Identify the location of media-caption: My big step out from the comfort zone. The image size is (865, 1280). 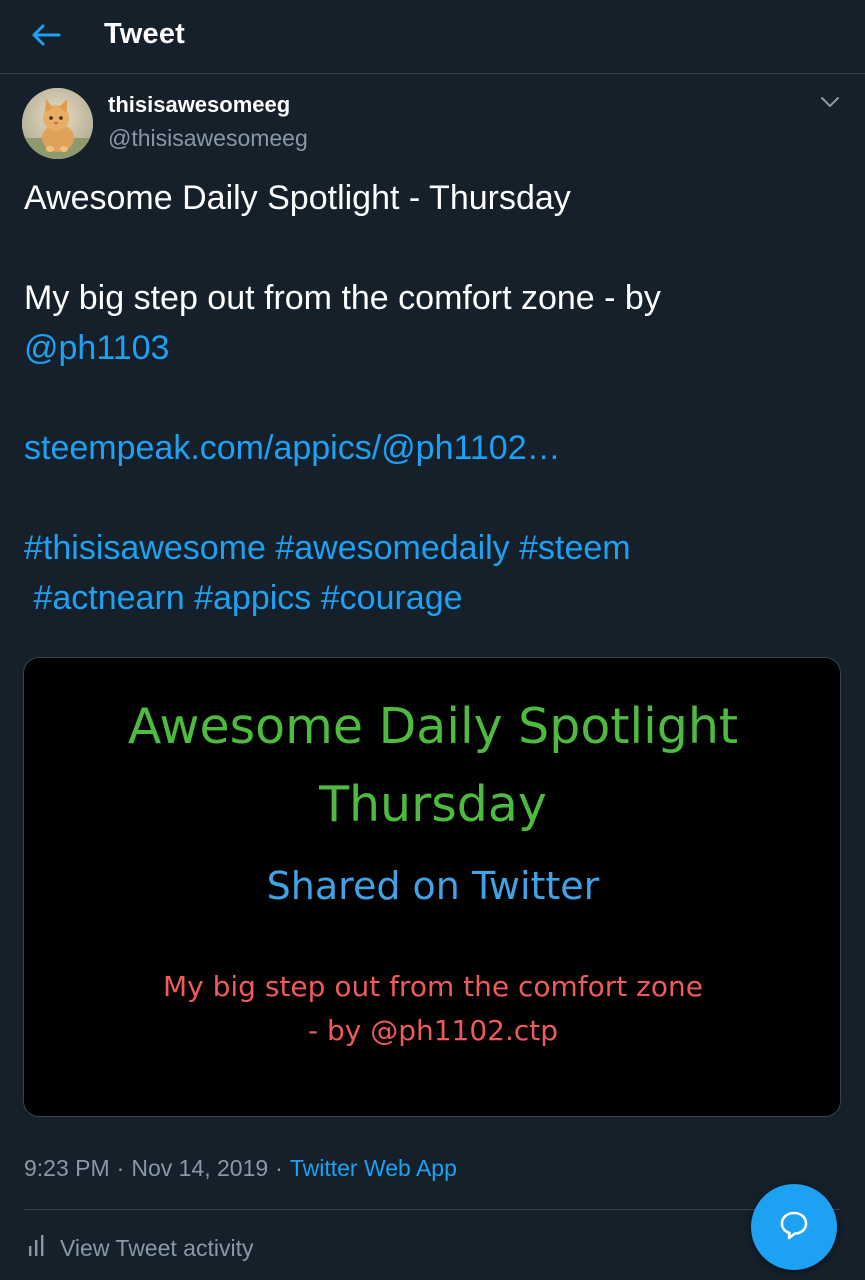
(433, 986).